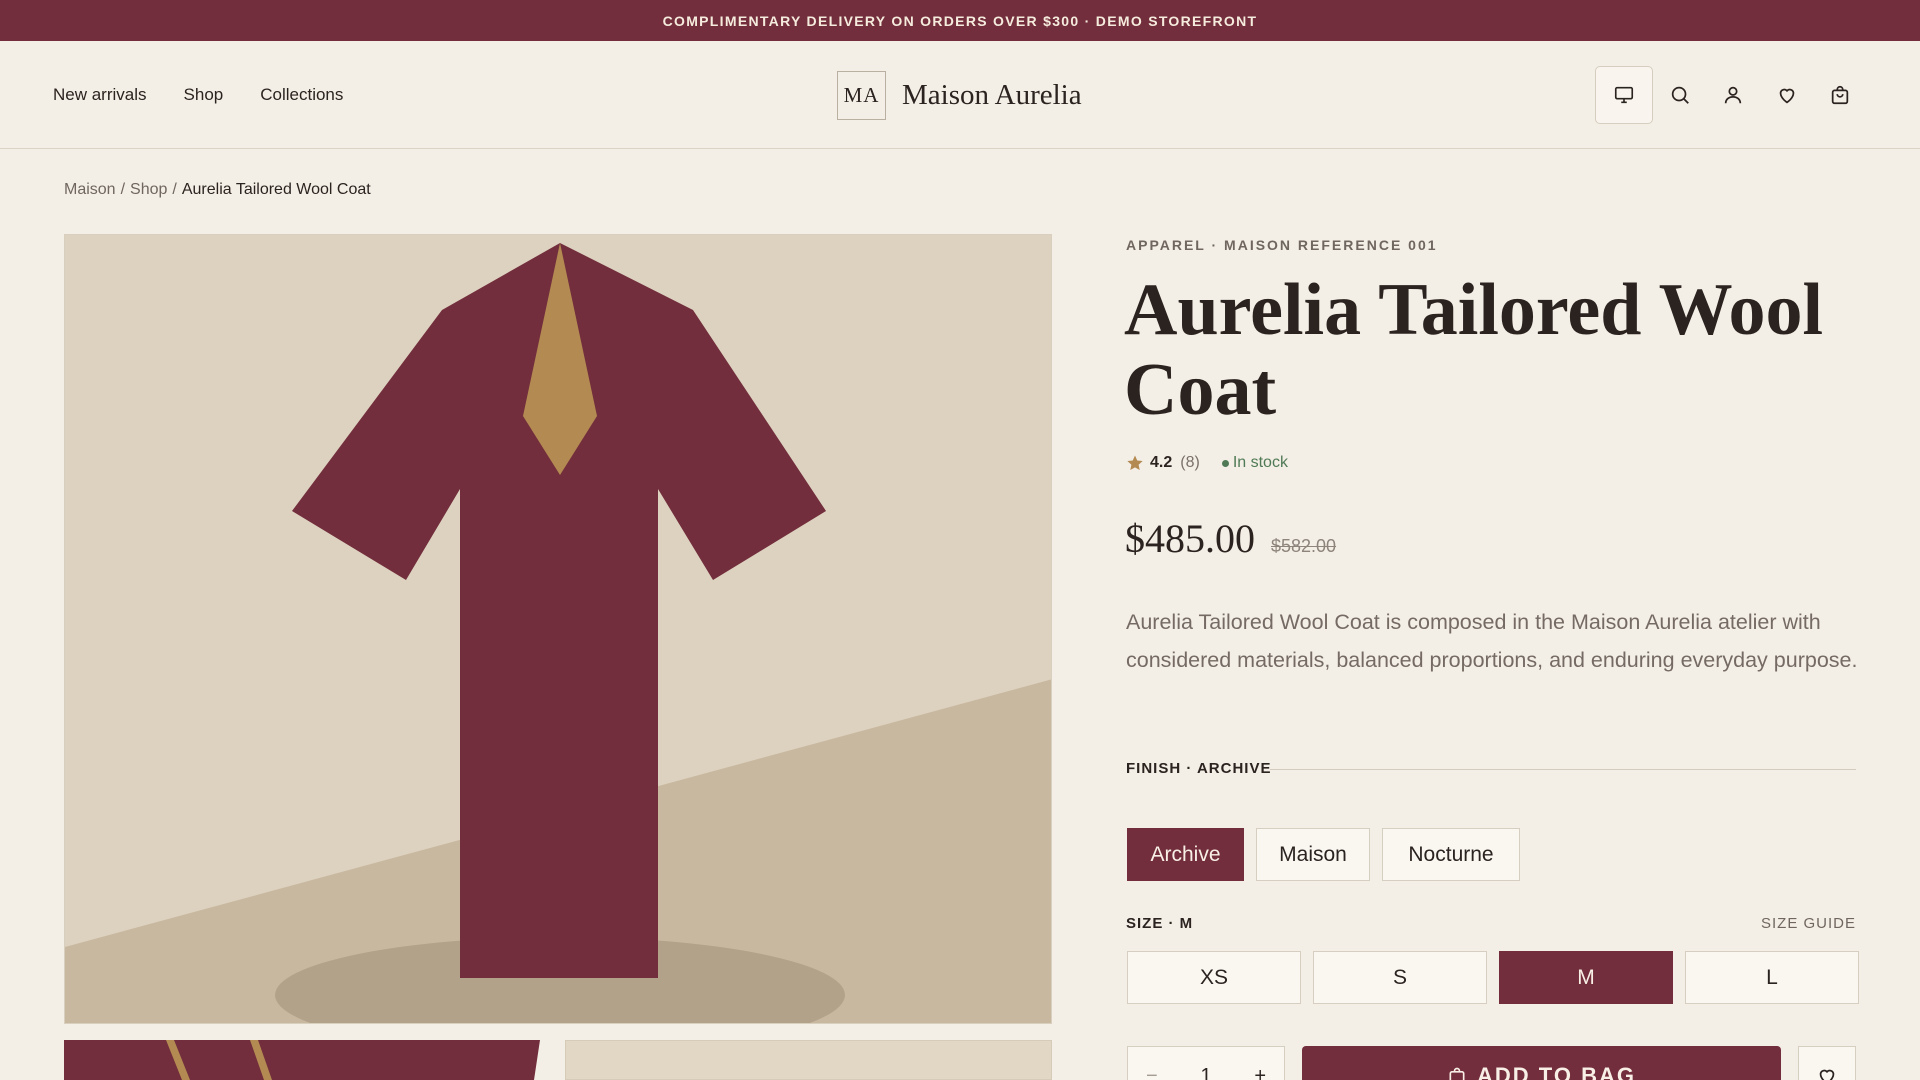  Describe the element at coordinates (1680, 95) in the screenshot. I see `search-icon` at that location.